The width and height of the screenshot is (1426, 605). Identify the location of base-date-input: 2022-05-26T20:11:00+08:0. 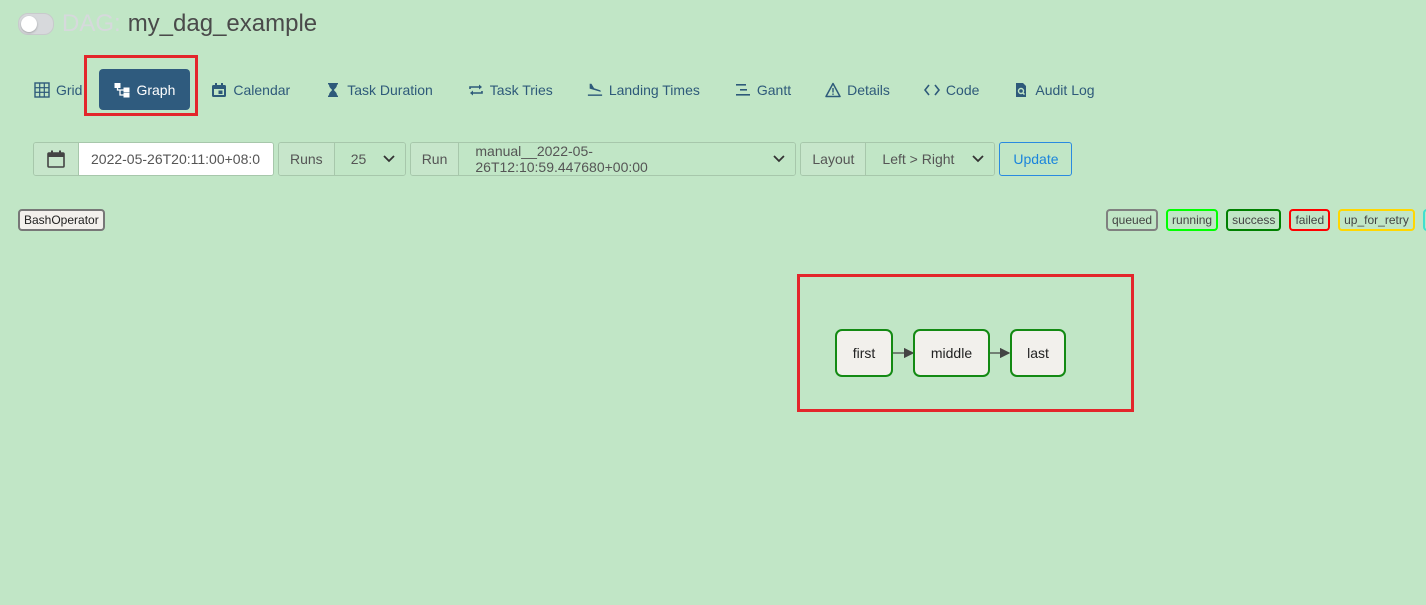
(176, 159).